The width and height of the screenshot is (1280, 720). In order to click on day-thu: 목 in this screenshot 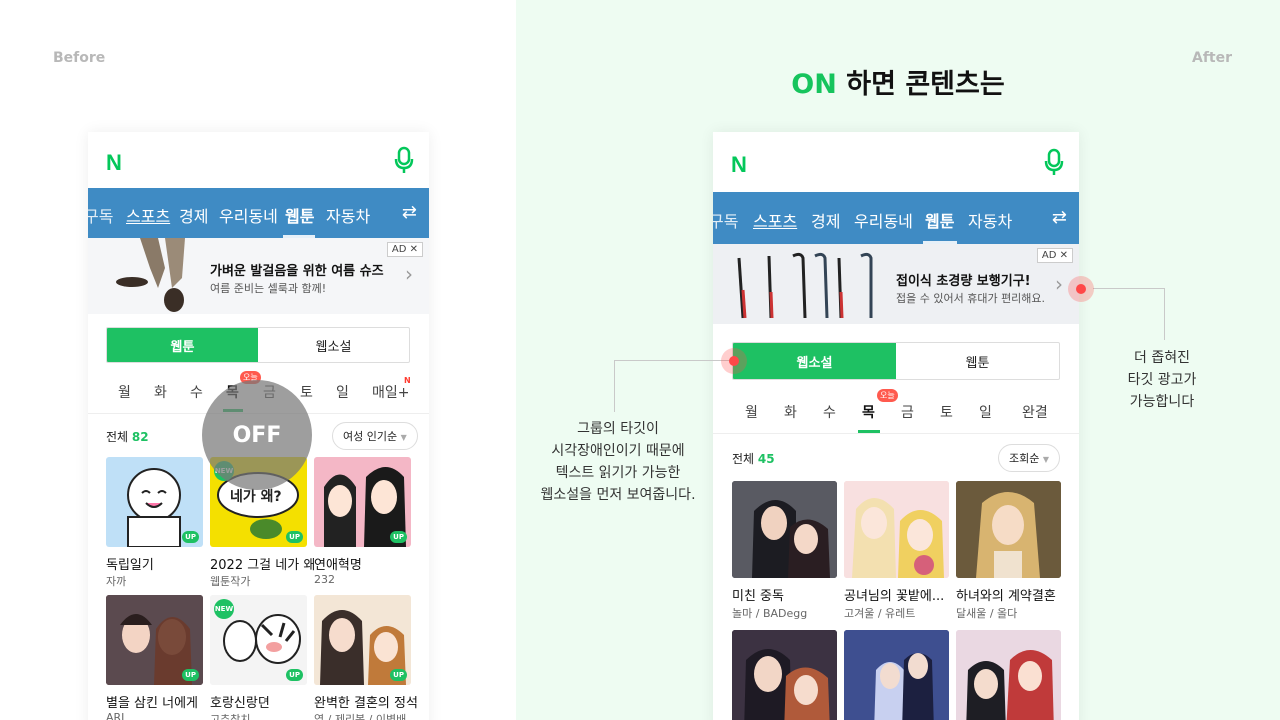, I will do `click(868, 412)`.